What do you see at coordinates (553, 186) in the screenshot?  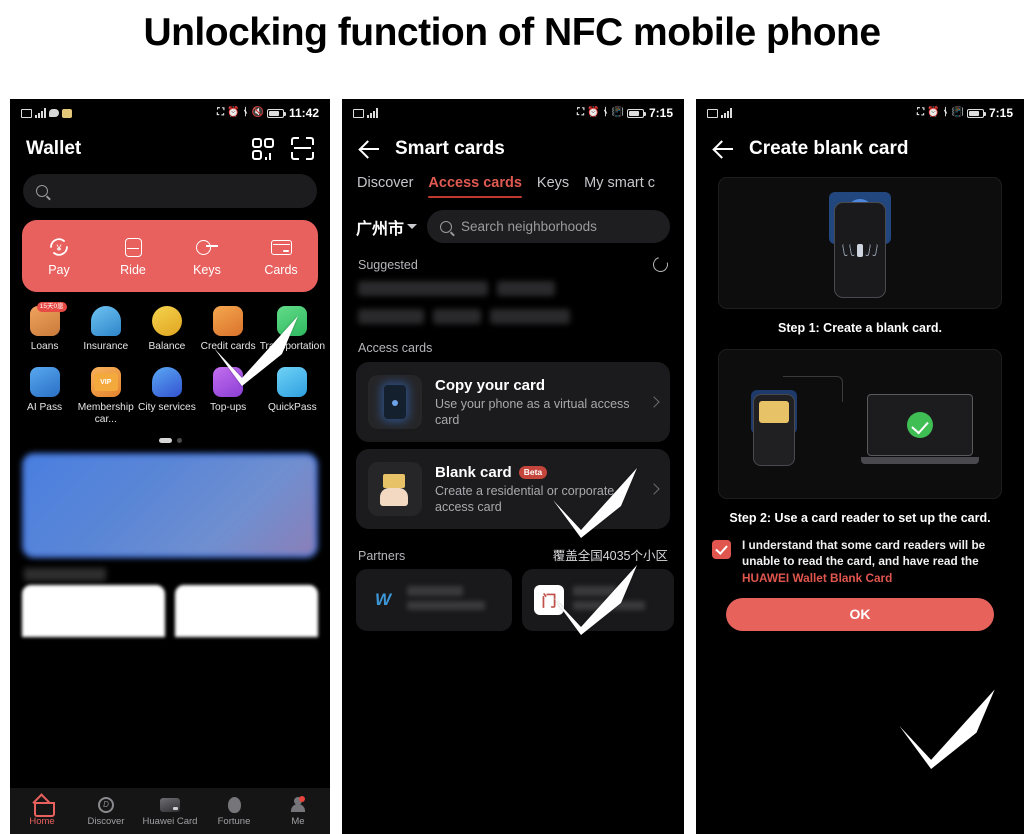 I see `tab-keys: Keys` at bounding box center [553, 186].